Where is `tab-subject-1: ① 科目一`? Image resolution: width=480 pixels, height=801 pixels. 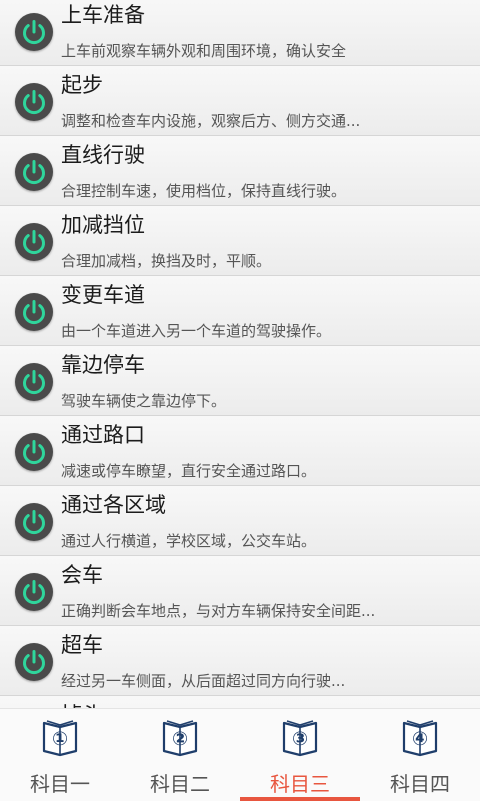
tab-subject-1: ① 科目一 is located at coordinates (60, 755).